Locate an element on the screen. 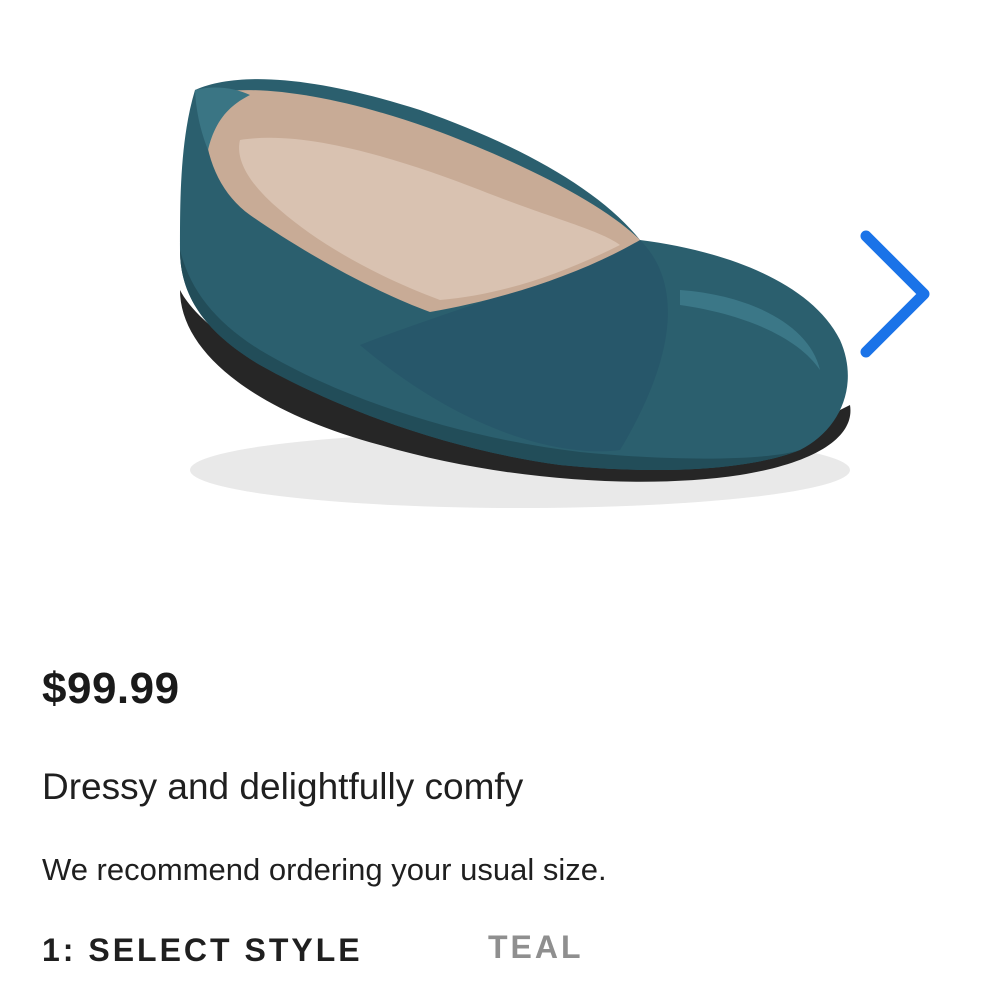 The width and height of the screenshot is (1000, 1000). selected-style-value: TEAL is located at coordinates (536, 947).